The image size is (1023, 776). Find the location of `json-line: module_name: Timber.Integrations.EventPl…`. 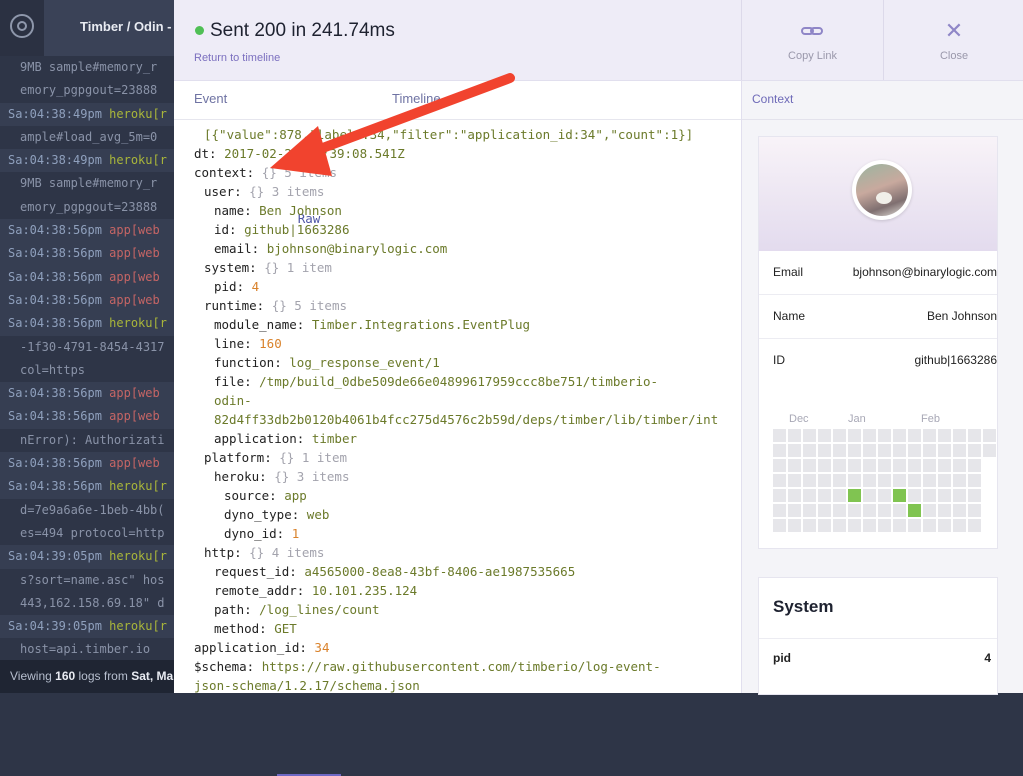

json-line: module_name: Timber.Integrations.EventPl… is located at coordinates (372, 324).